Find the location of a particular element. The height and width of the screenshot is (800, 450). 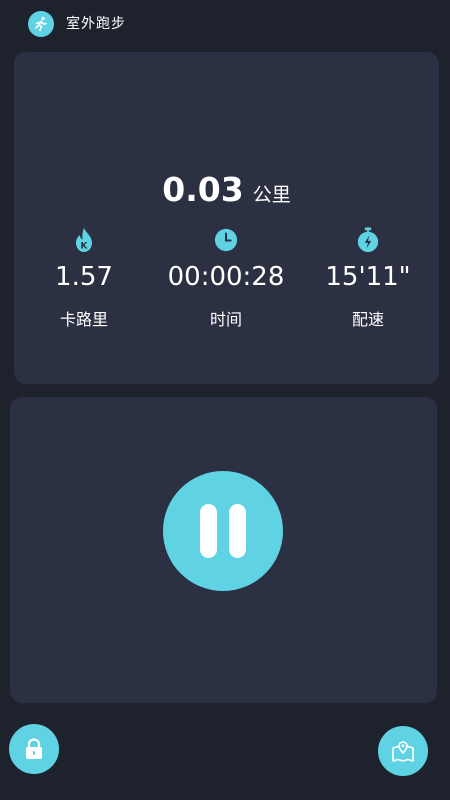

calories-label: 卡路里 is located at coordinates (83, 319).